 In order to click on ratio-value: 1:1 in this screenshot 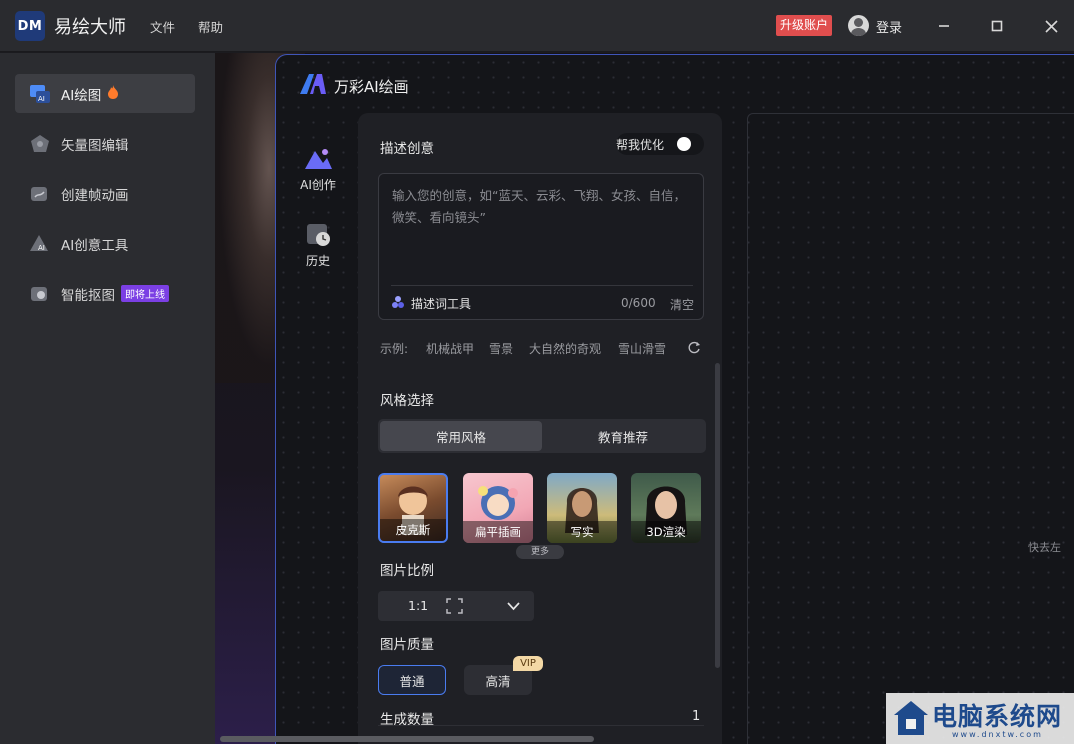, I will do `click(418, 605)`.